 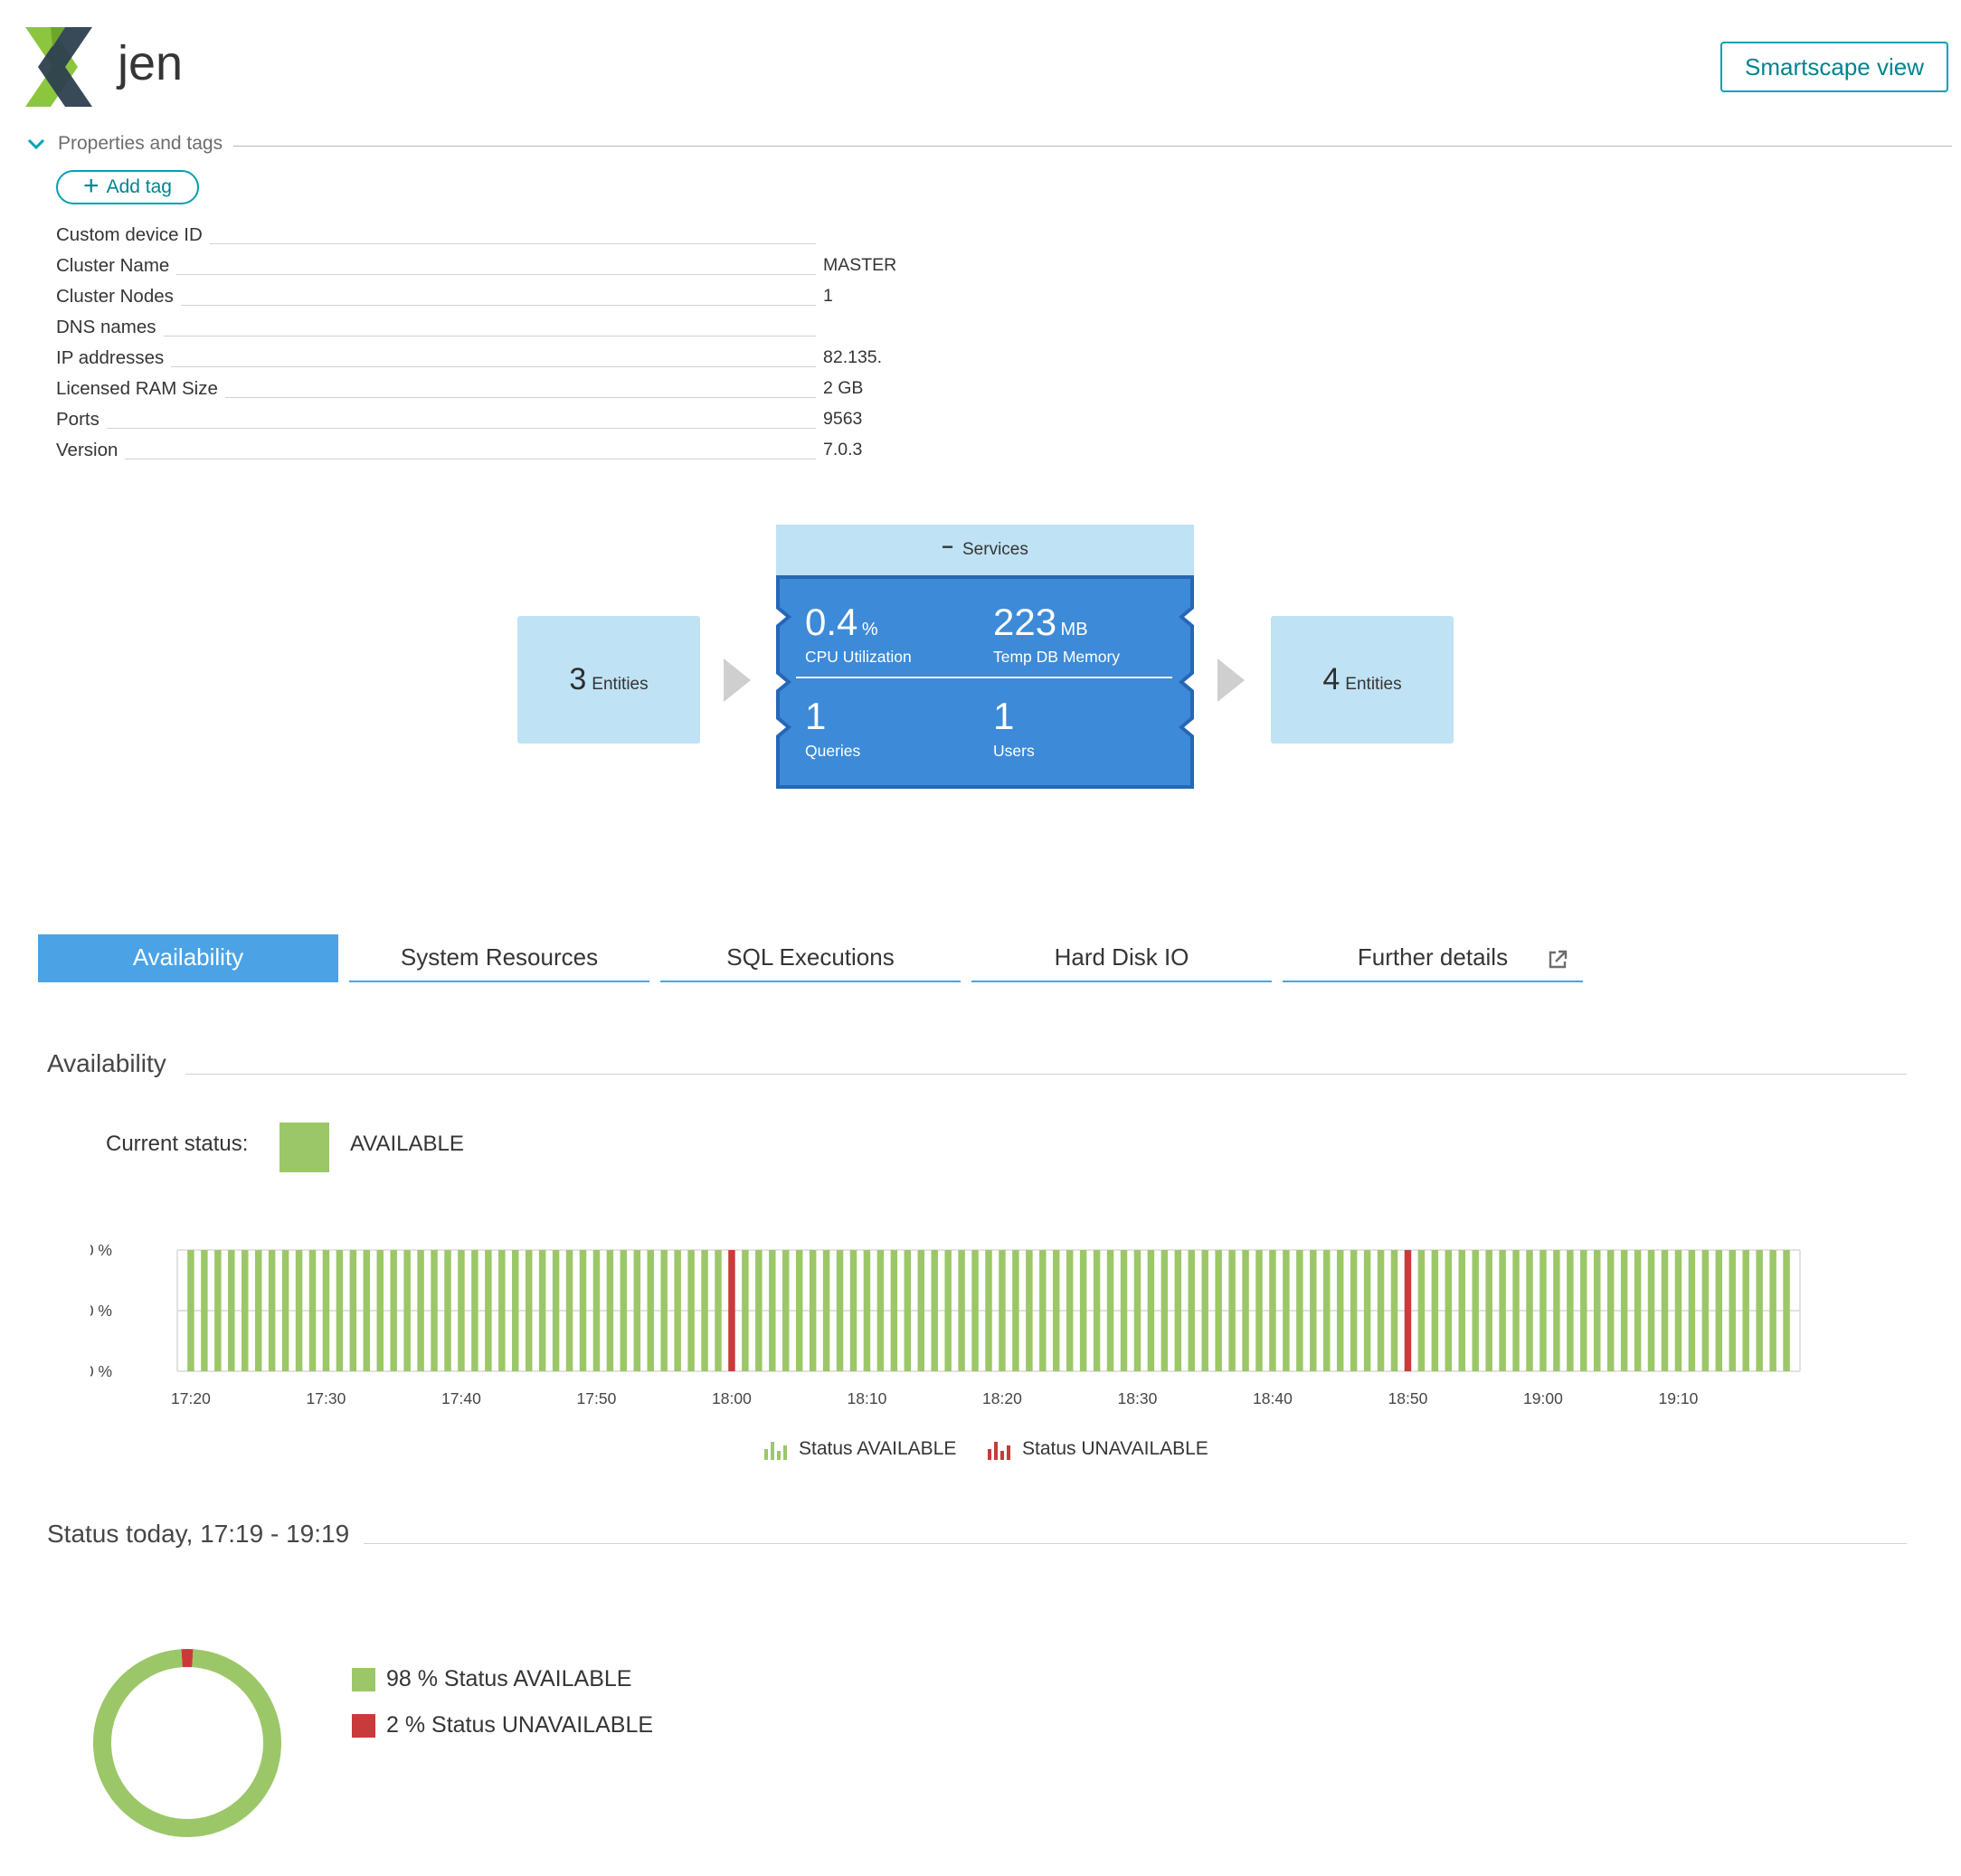 I want to click on add-tag-button: + Add tag, so click(x=127, y=187).